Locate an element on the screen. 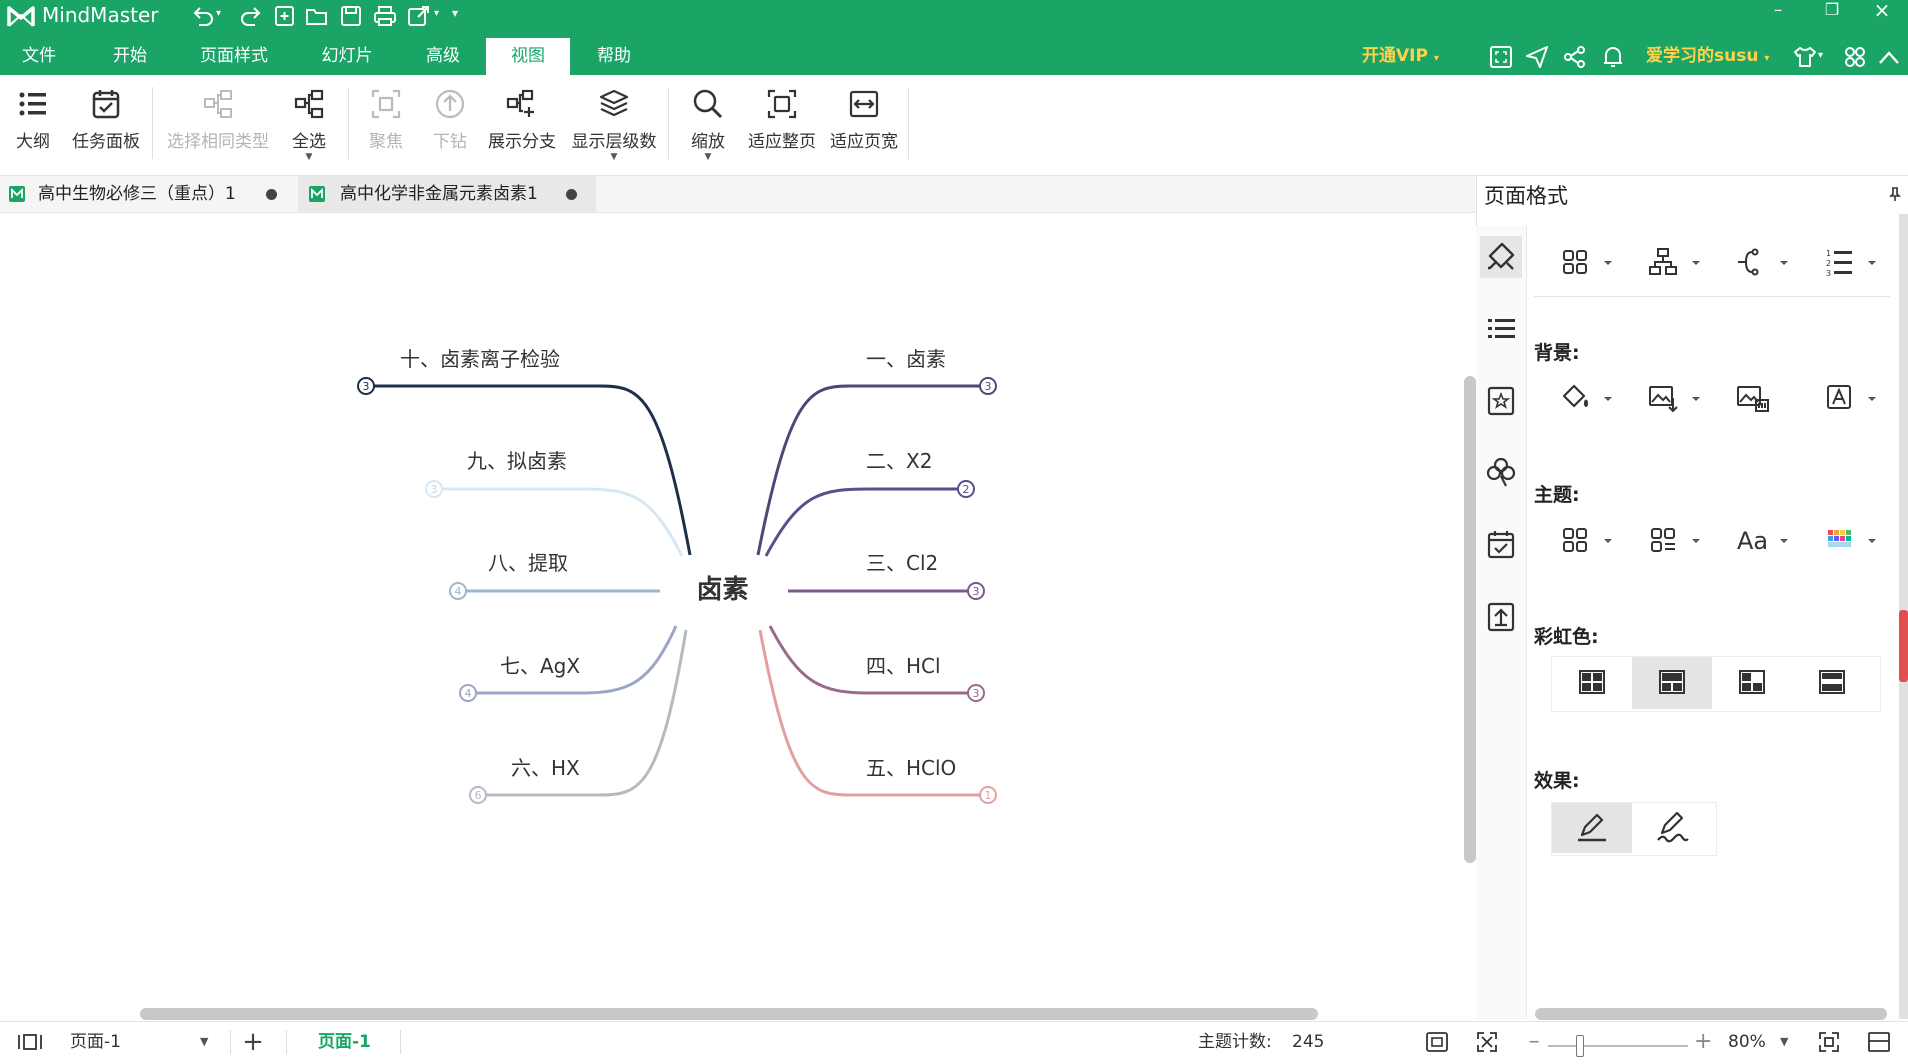  topic-9: 九、拟卤素 is located at coordinates (517, 459).